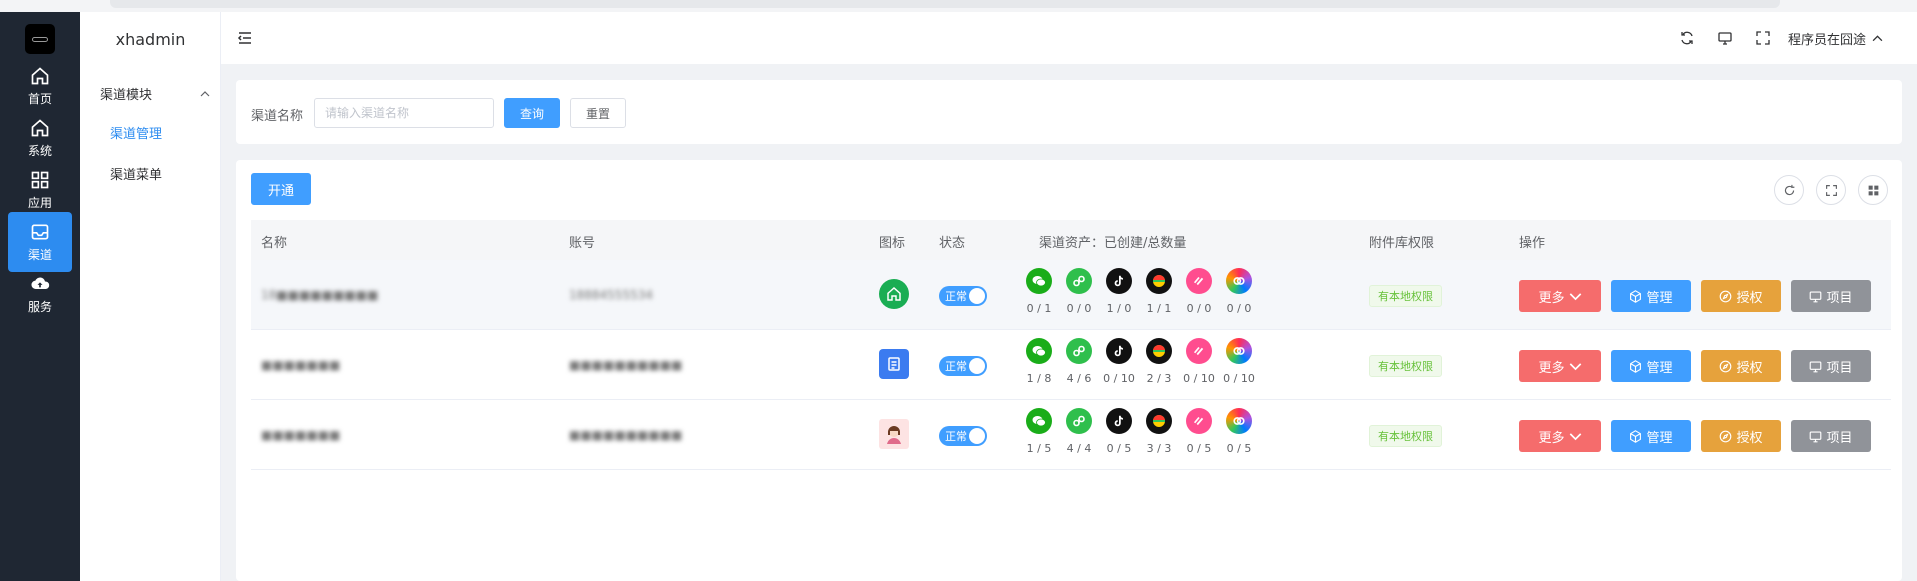 The image size is (1917, 581). I want to click on project-label: 项目, so click(1839, 368).